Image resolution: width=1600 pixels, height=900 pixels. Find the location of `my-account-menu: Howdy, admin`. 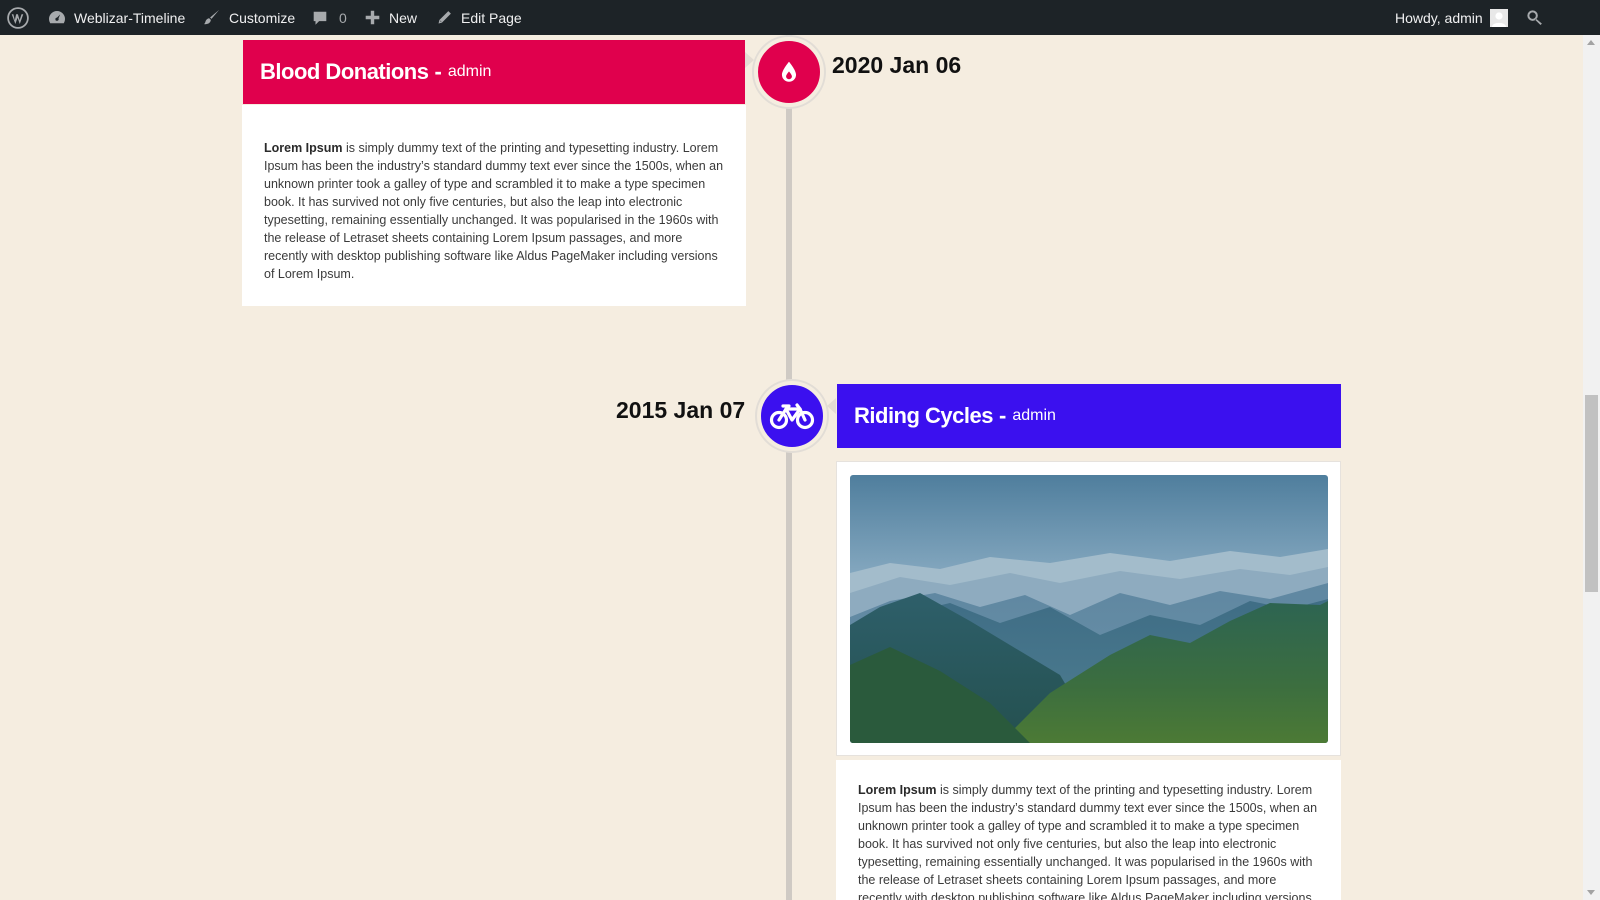

my-account-menu: Howdy, admin is located at coordinates (1451, 17).